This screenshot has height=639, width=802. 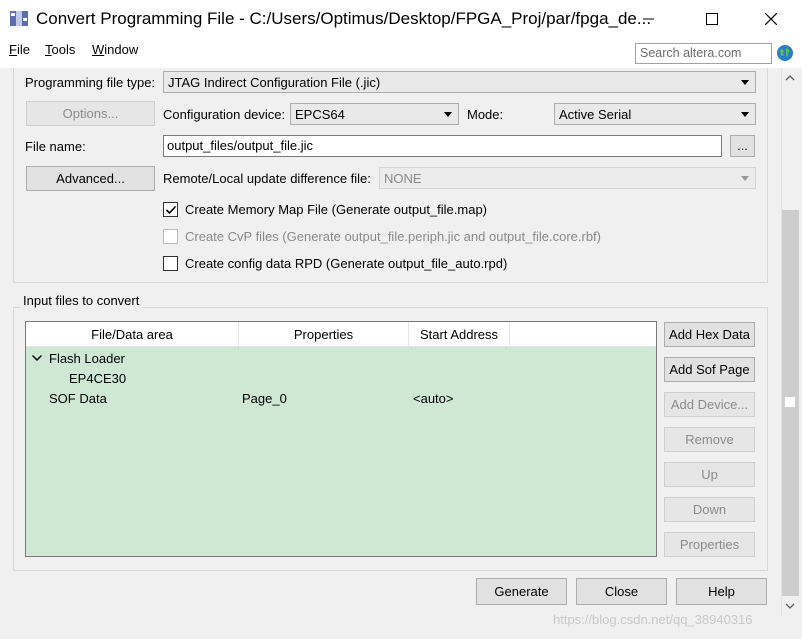 What do you see at coordinates (170, 236) in the screenshot?
I see `cvp-files-checkbox` at bounding box center [170, 236].